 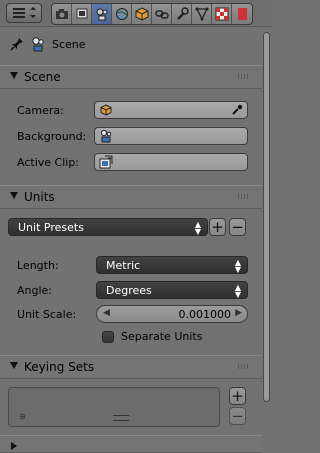 What do you see at coordinates (129, 290) in the screenshot?
I see `angle-value: Degrees` at bounding box center [129, 290].